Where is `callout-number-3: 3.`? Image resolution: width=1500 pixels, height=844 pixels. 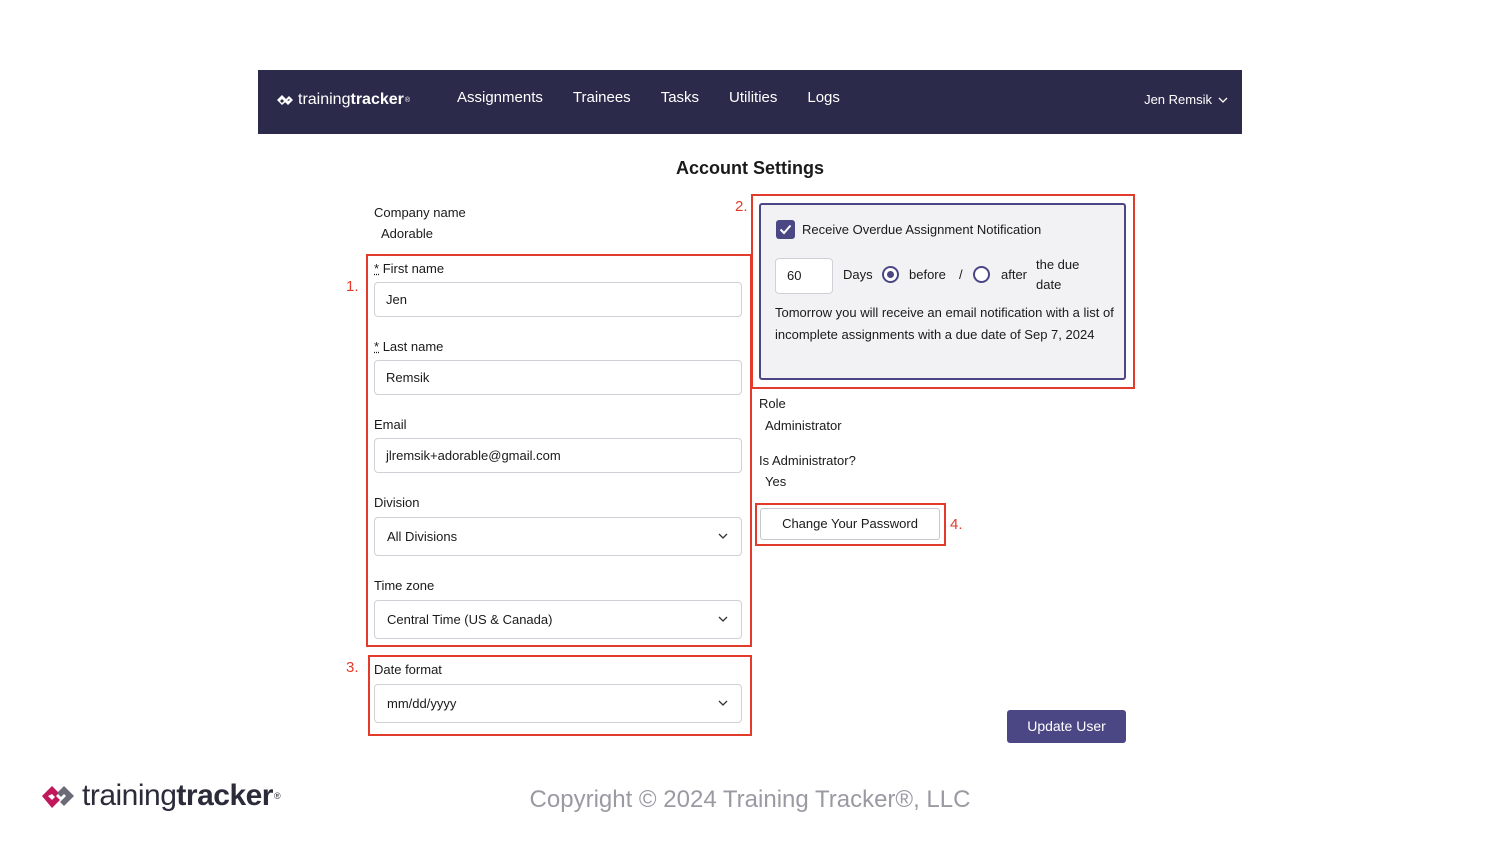 callout-number-3: 3. is located at coordinates (352, 667).